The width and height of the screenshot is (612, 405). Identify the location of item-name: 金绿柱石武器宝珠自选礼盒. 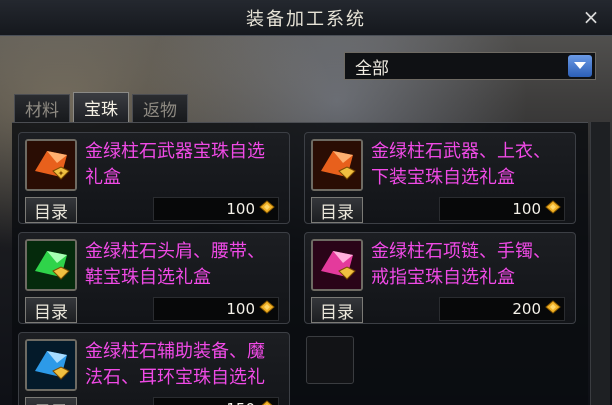
(175, 164).